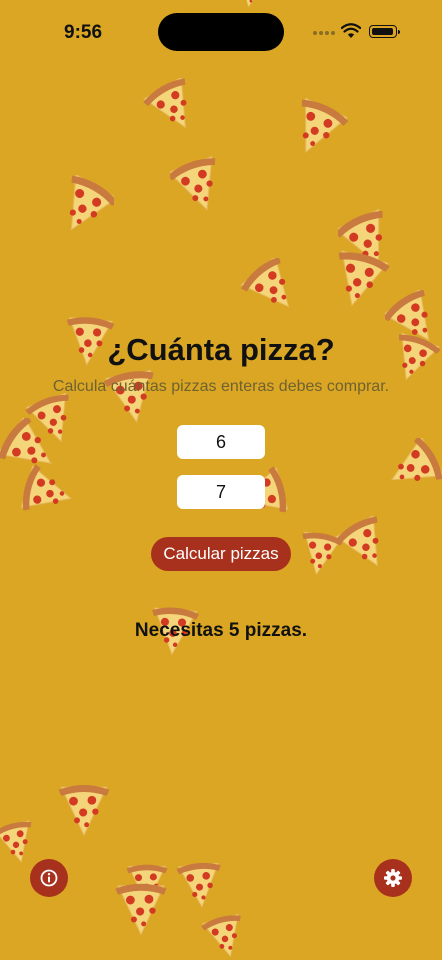 The width and height of the screenshot is (442, 960). I want to click on page-title: ¿Cuánta pizza?, so click(221, 349).